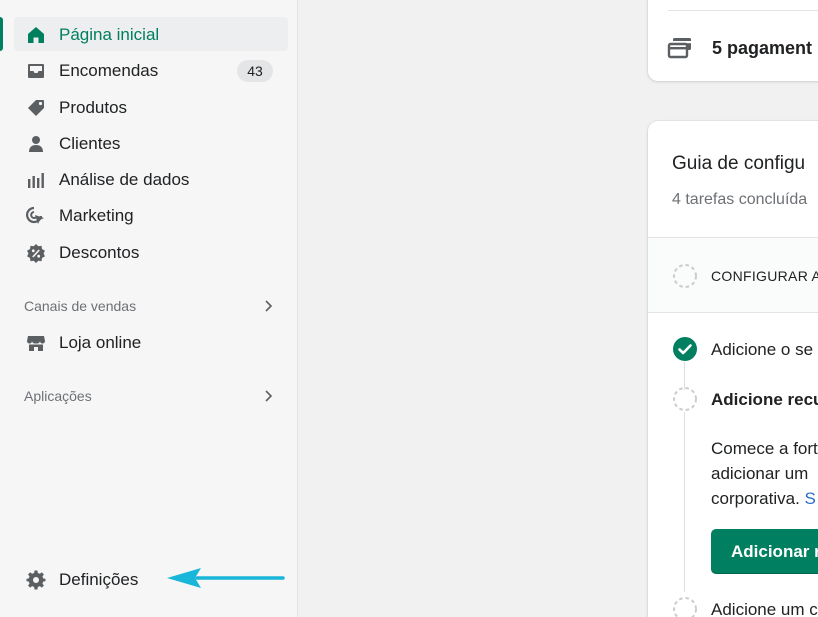  I want to click on setup-guide-title: Guia de configu, so click(739, 163).